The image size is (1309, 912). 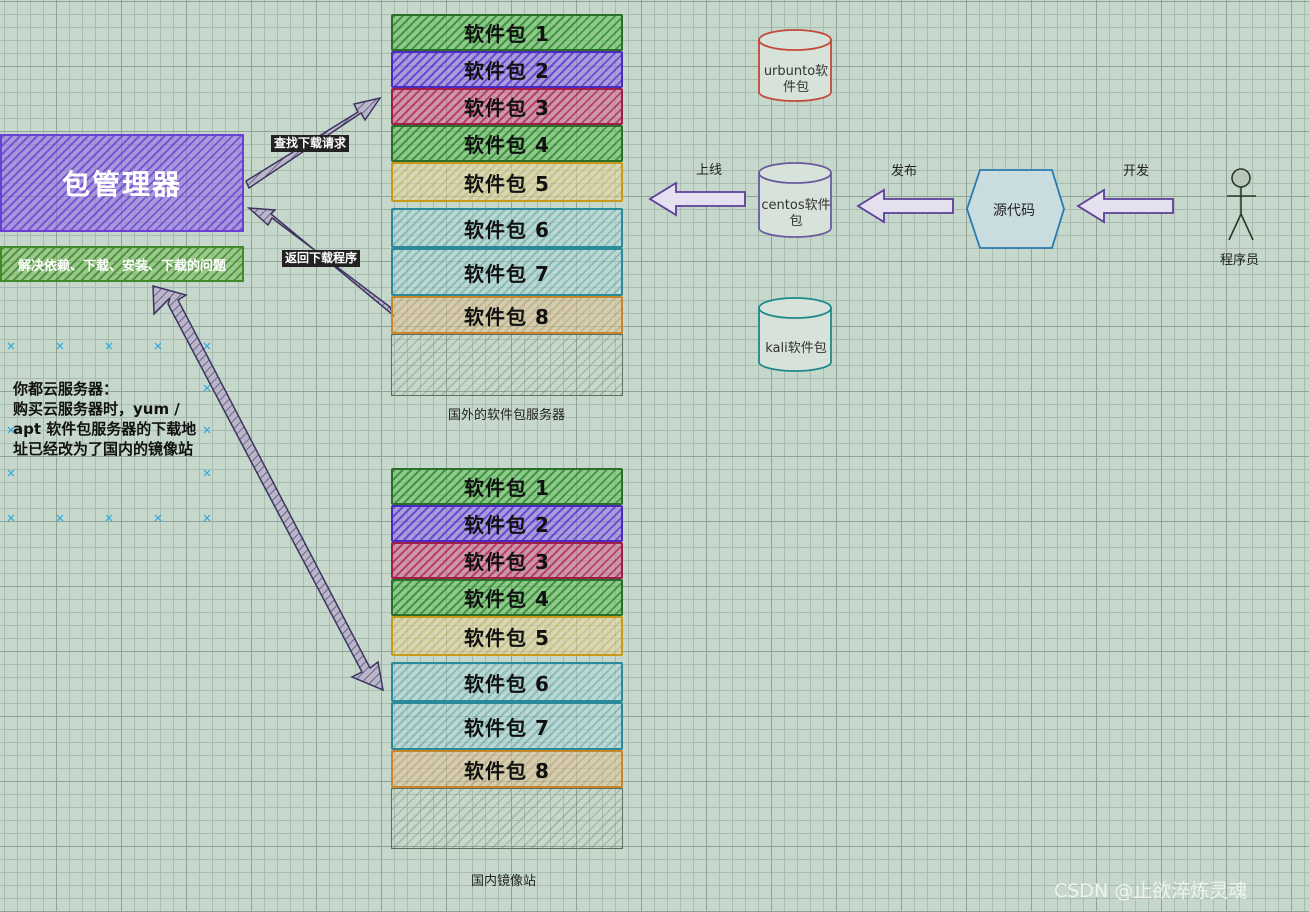 What do you see at coordinates (268, 488) in the screenshot?
I see `mirror-arrow` at bounding box center [268, 488].